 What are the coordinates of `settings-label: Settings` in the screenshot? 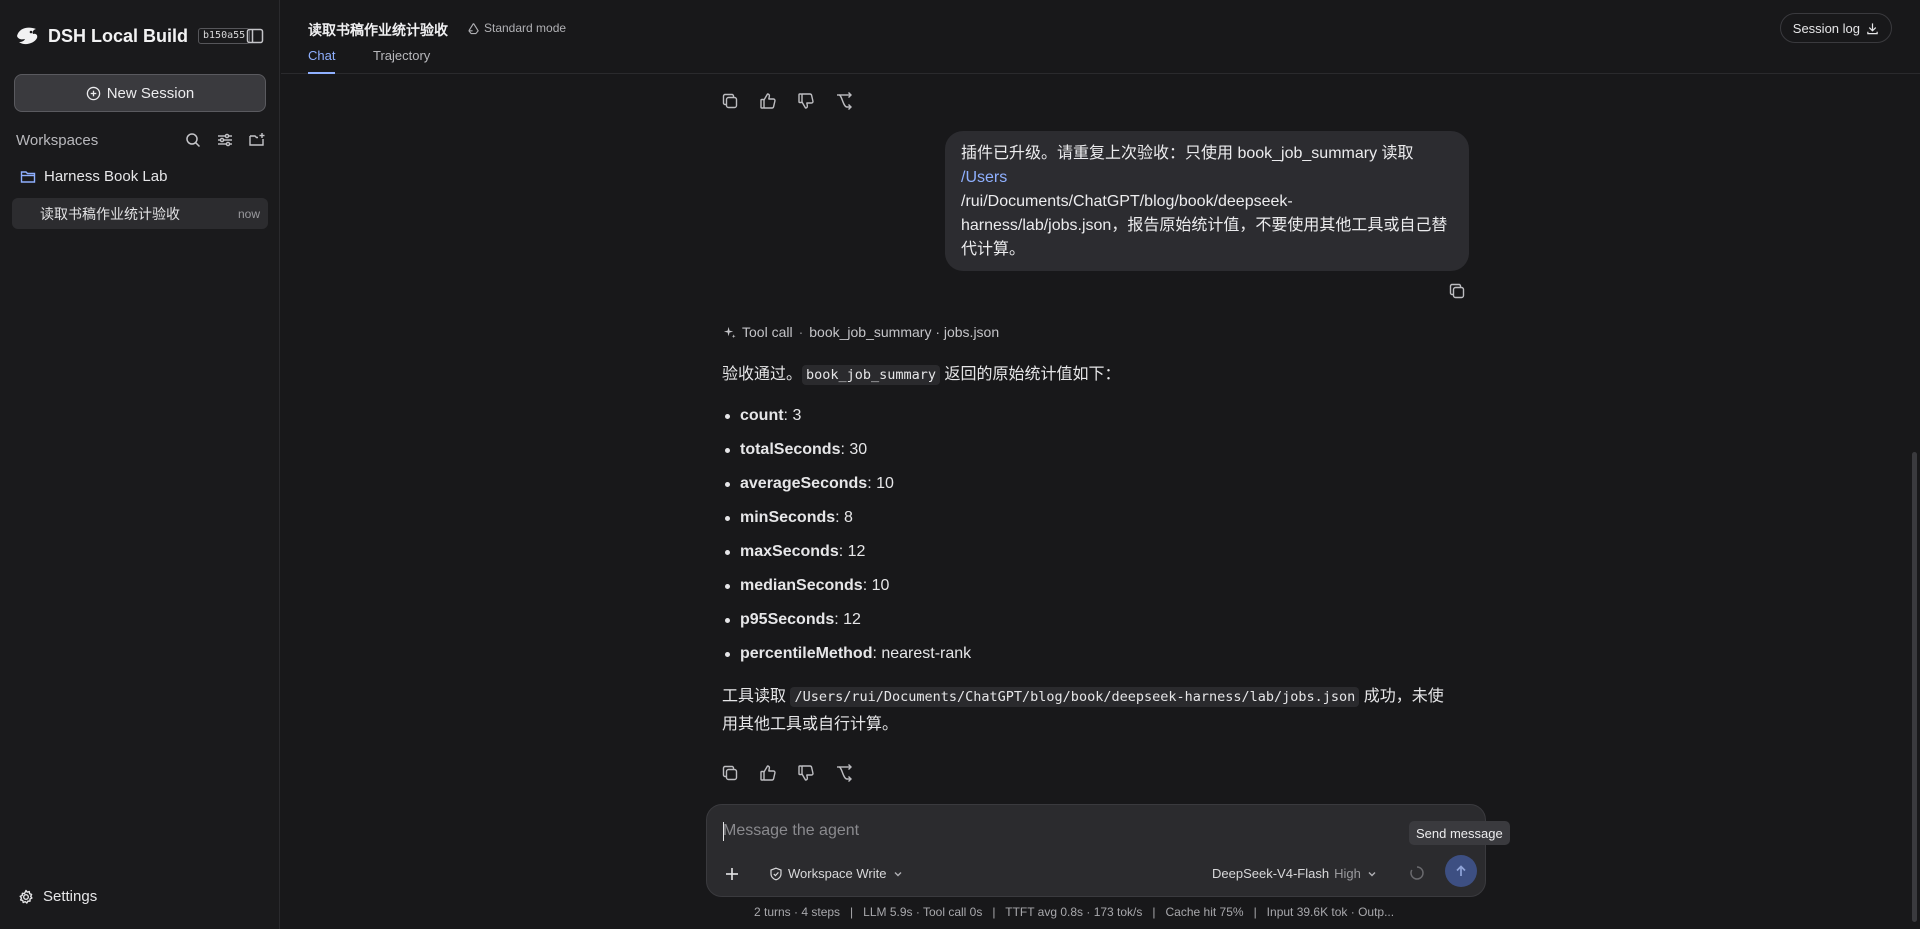 It's located at (70, 896).